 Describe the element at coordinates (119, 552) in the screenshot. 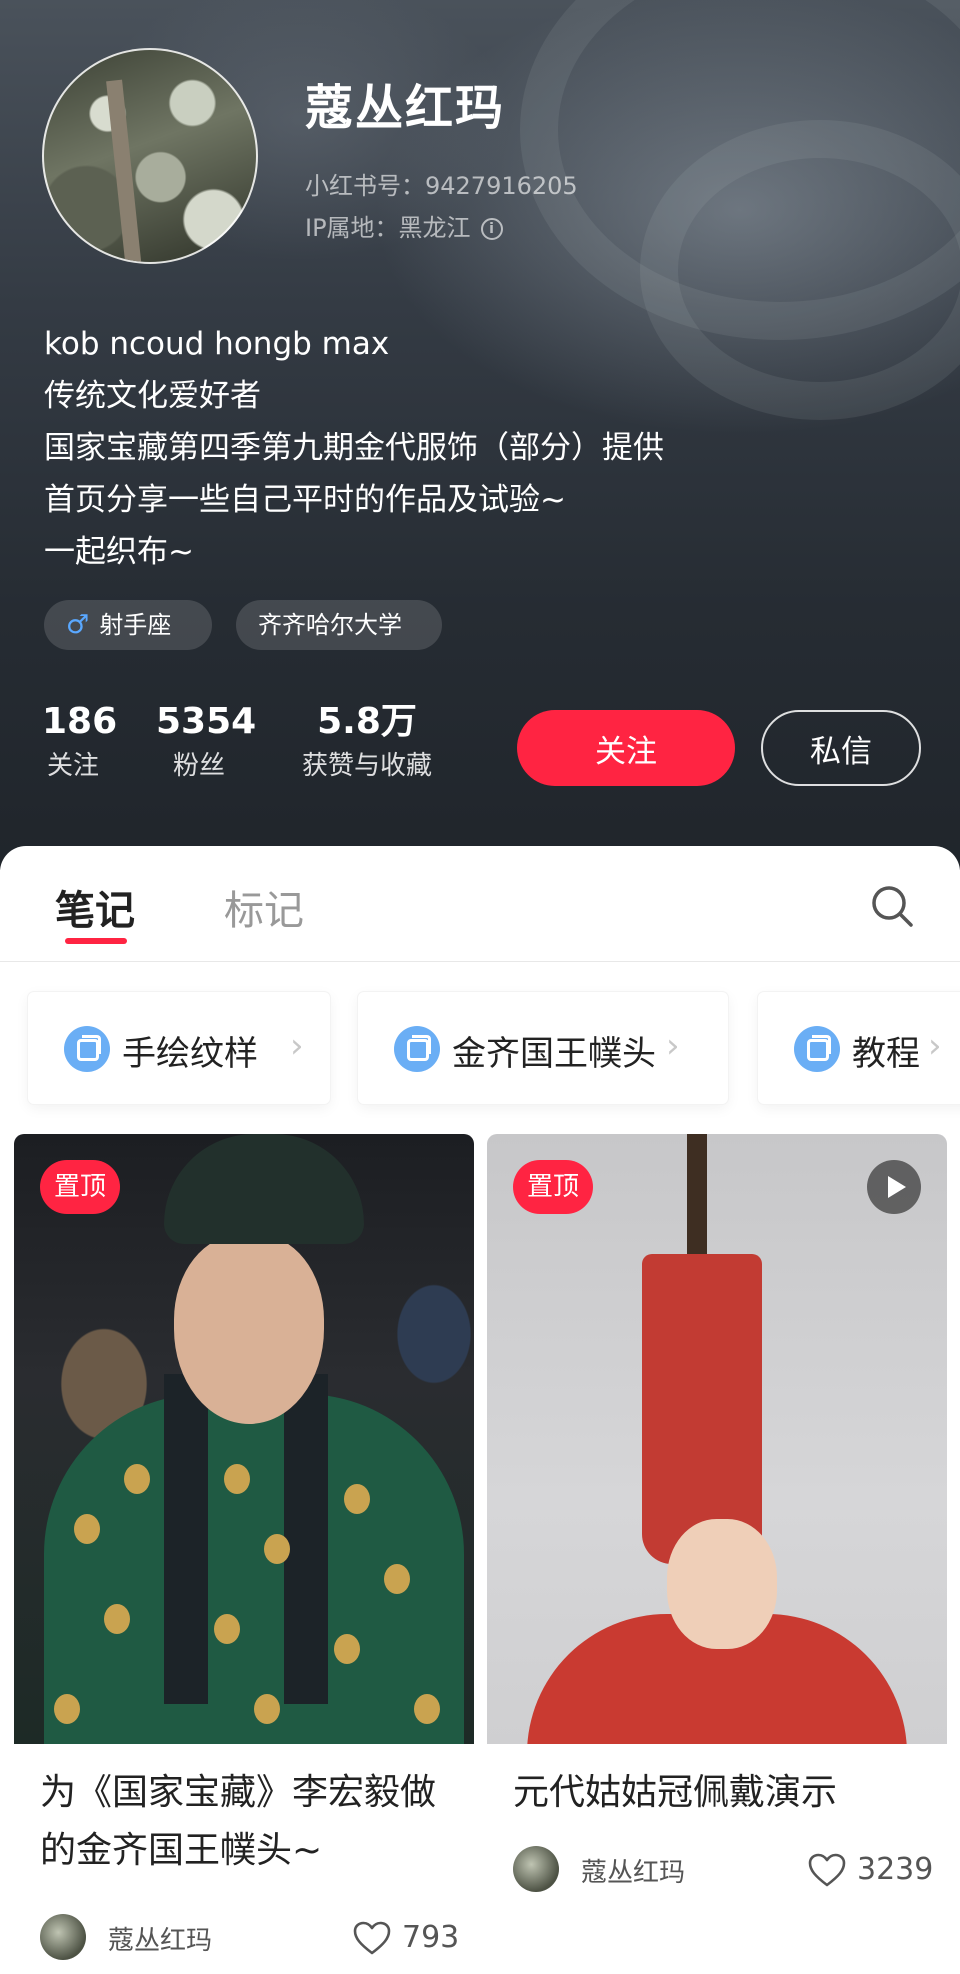

I see `bio-line: 一起织布~` at that location.